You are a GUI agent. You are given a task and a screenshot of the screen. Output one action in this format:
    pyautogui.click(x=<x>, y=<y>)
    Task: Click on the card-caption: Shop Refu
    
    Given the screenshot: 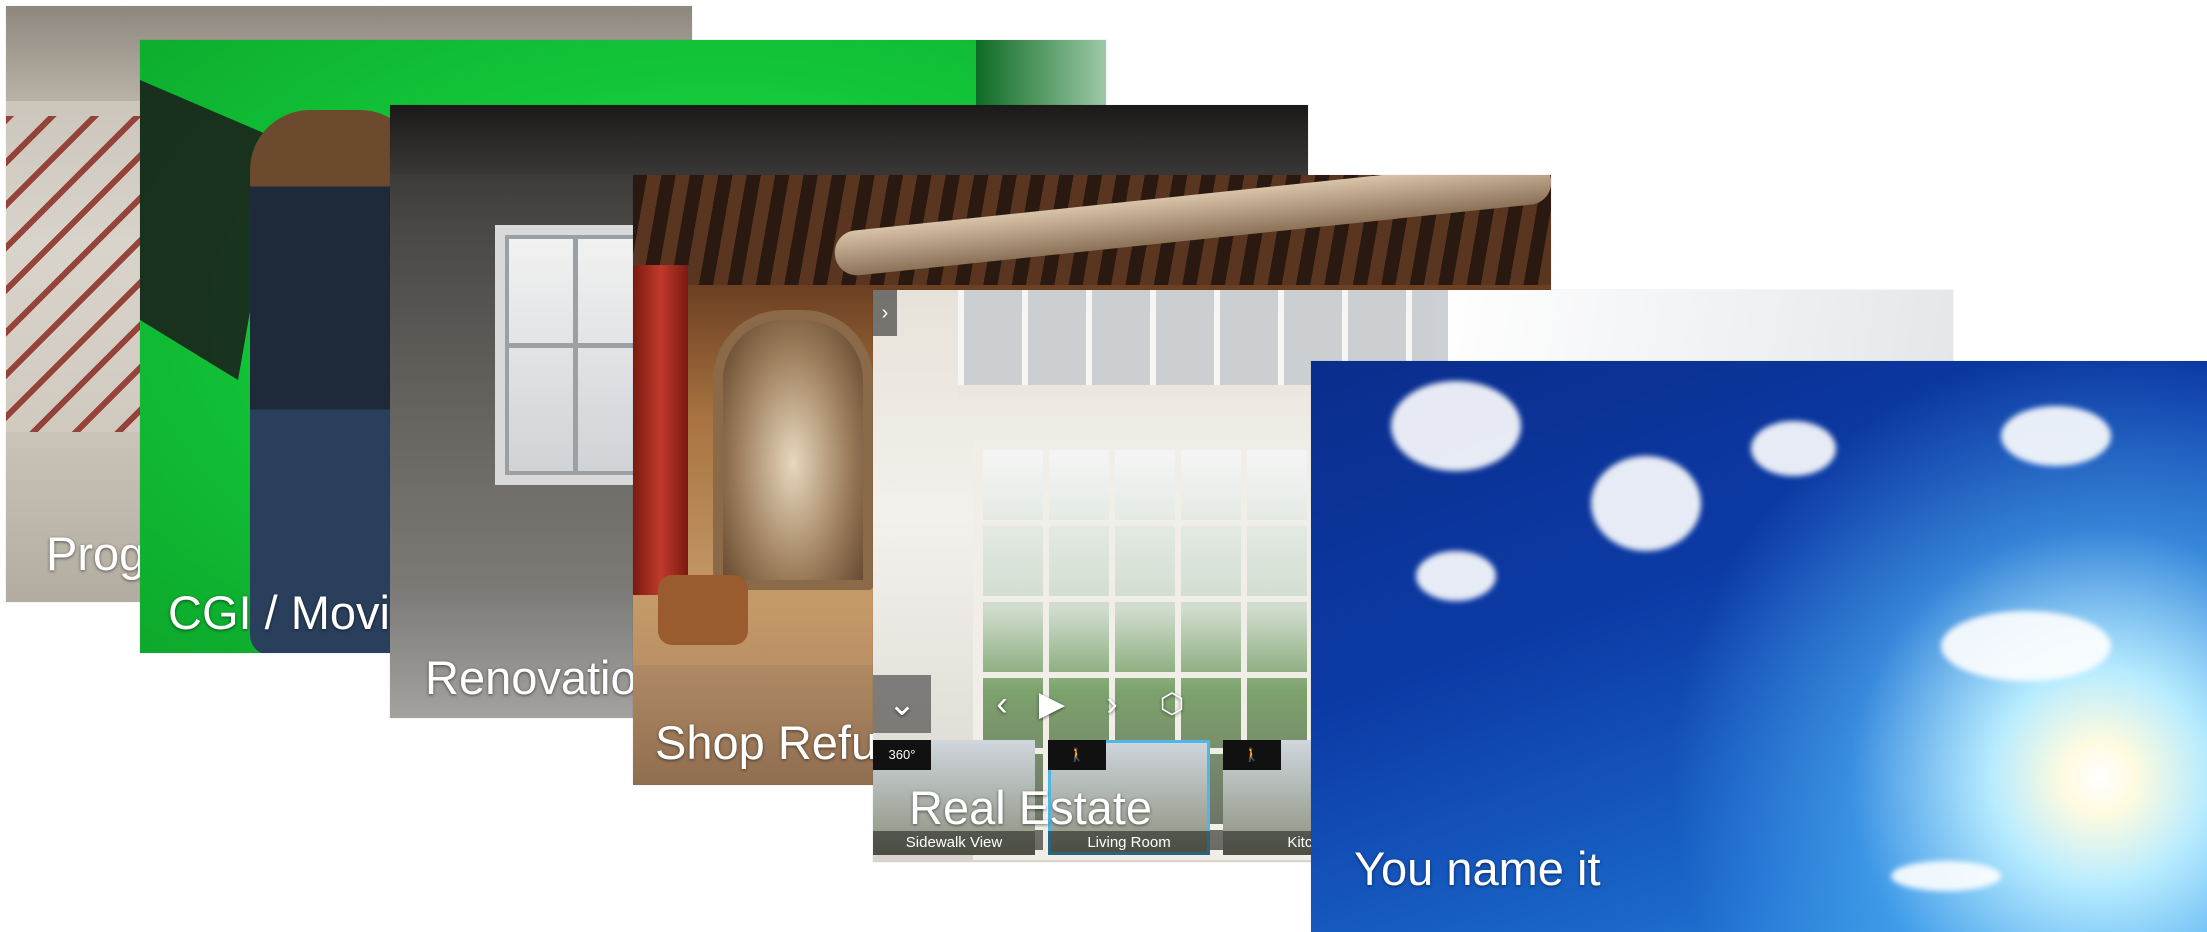 What is the action you would take?
    pyautogui.click(x=766, y=742)
    